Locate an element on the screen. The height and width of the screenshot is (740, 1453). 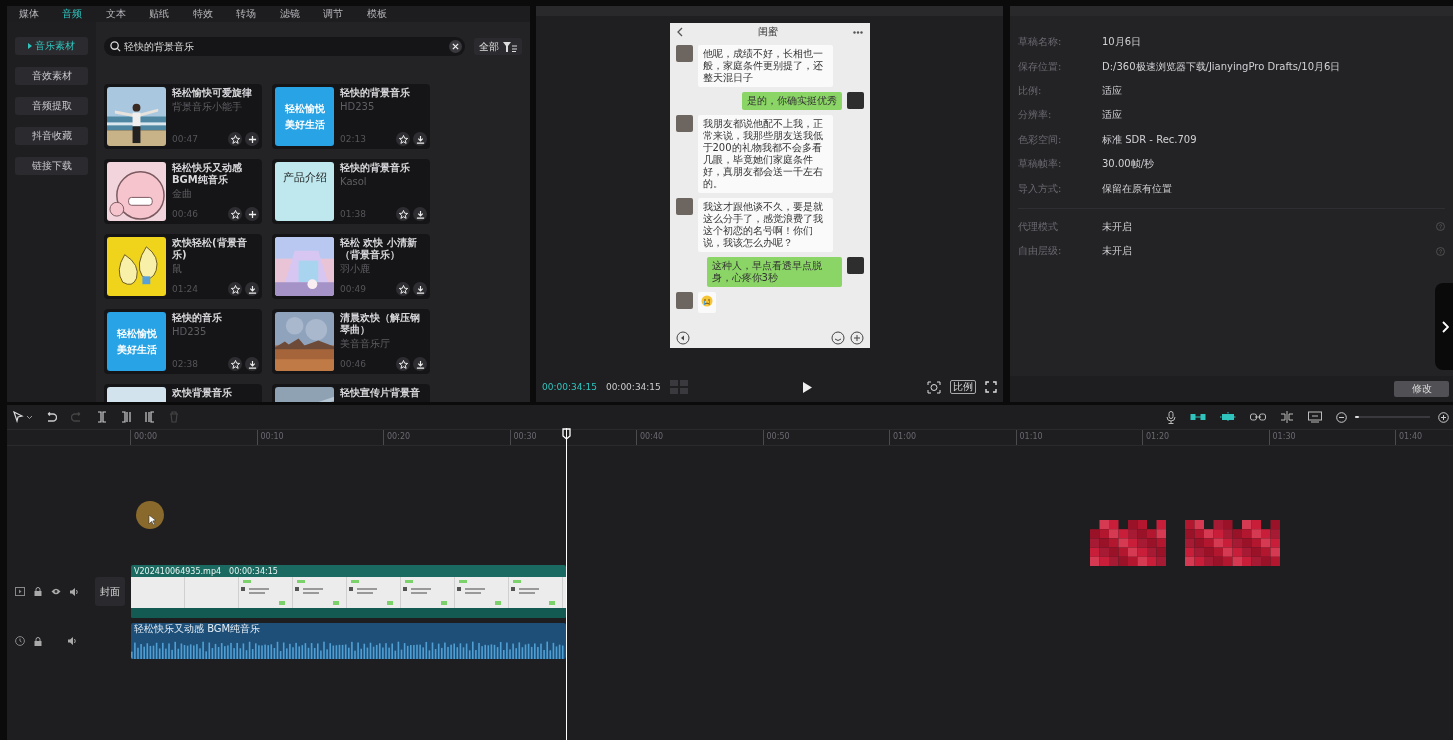
track-artist: 背景音乐小能手 is located at coordinates (207, 106).